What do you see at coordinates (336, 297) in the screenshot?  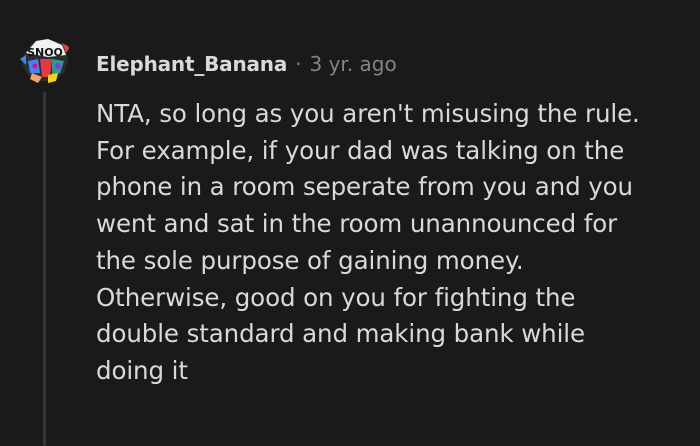 I see `body-line: Otherwise, good on you for fighting the` at bounding box center [336, 297].